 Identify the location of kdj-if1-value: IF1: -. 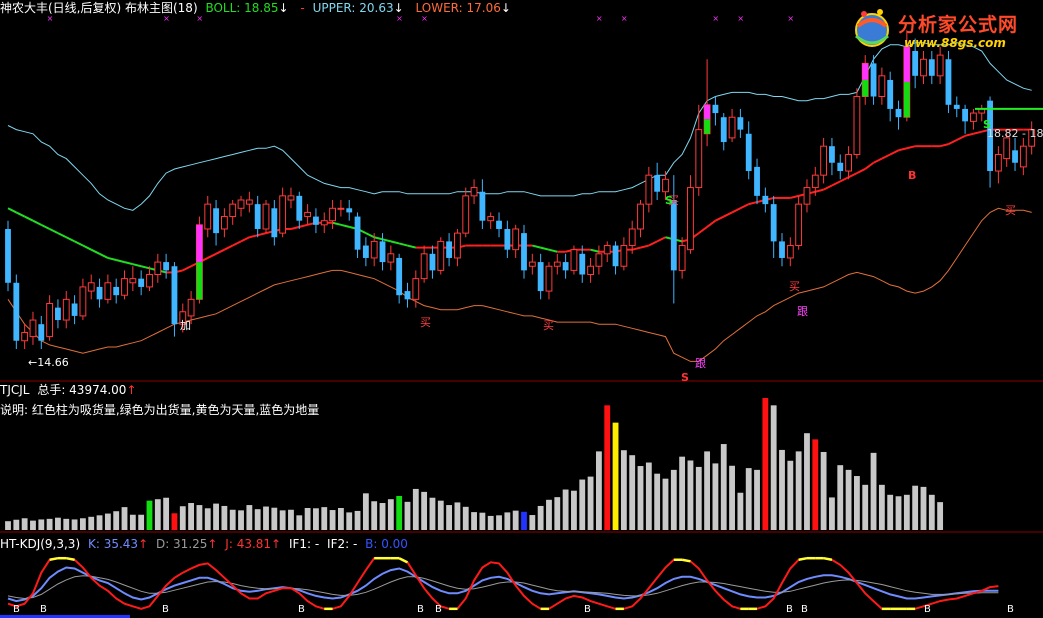
(304, 544).